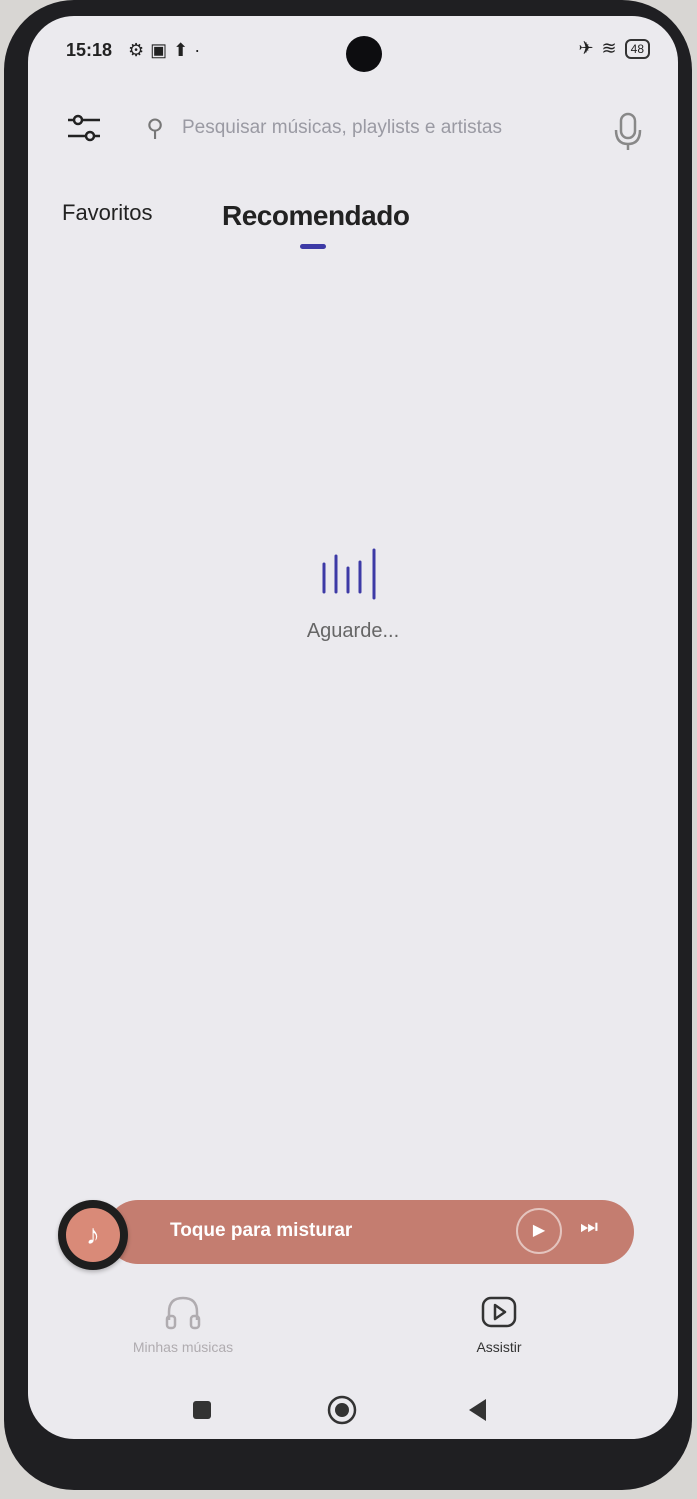  Describe the element at coordinates (107, 213) in the screenshot. I see `tab-favoritos: Favoritos` at that location.